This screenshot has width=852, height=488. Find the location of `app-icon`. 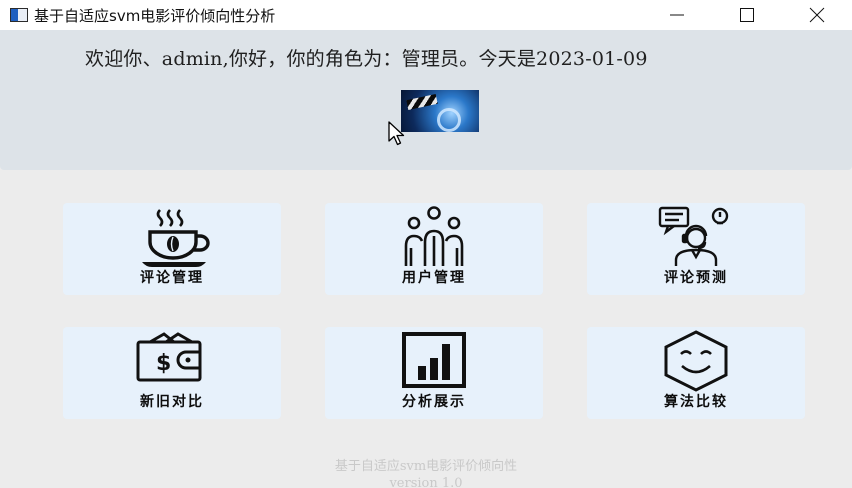

app-icon is located at coordinates (19, 15).